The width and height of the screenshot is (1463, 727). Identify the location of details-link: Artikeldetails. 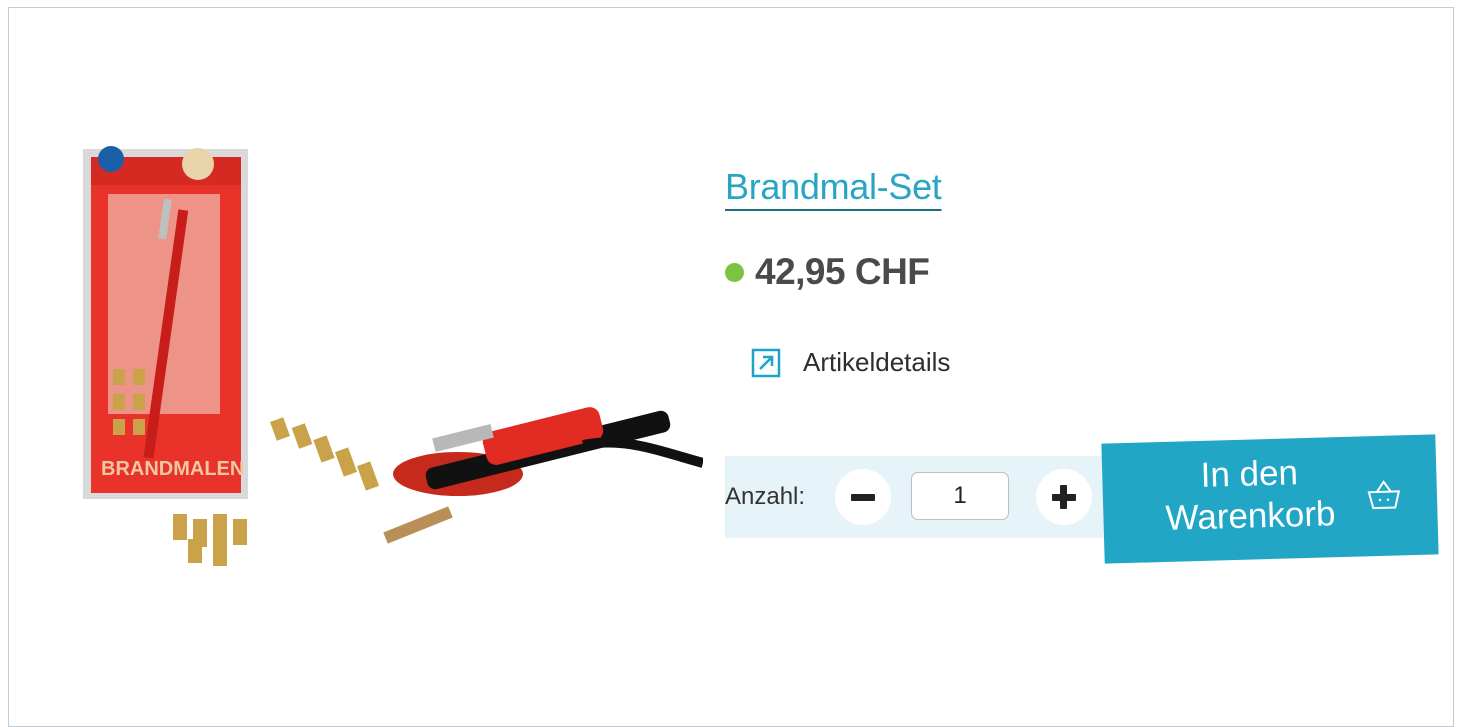
(850, 362).